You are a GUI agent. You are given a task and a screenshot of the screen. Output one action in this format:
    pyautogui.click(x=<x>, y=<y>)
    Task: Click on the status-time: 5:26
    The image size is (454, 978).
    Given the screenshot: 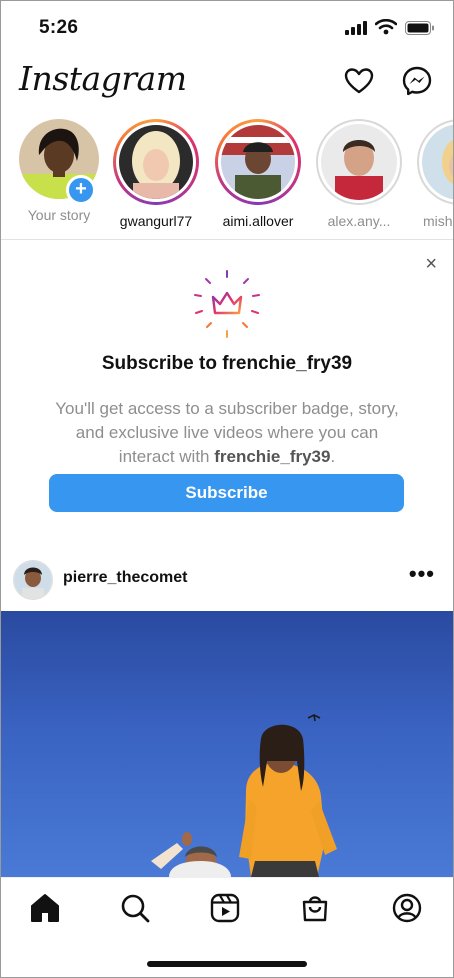 What is the action you would take?
    pyautogui.click(x=59, y=27)
    